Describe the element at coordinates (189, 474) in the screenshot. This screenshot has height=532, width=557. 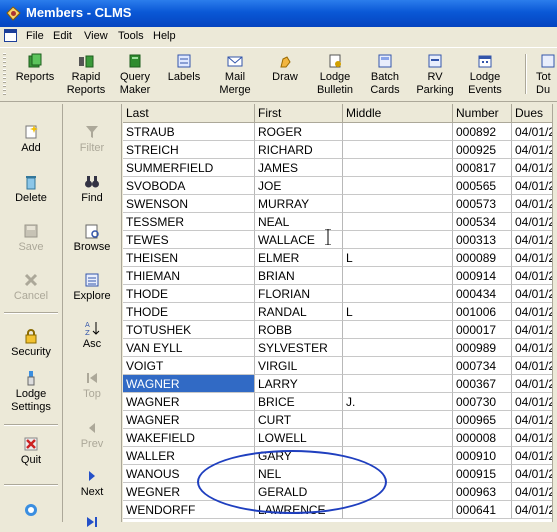
I see `cell-last: WANOUS` at that location.